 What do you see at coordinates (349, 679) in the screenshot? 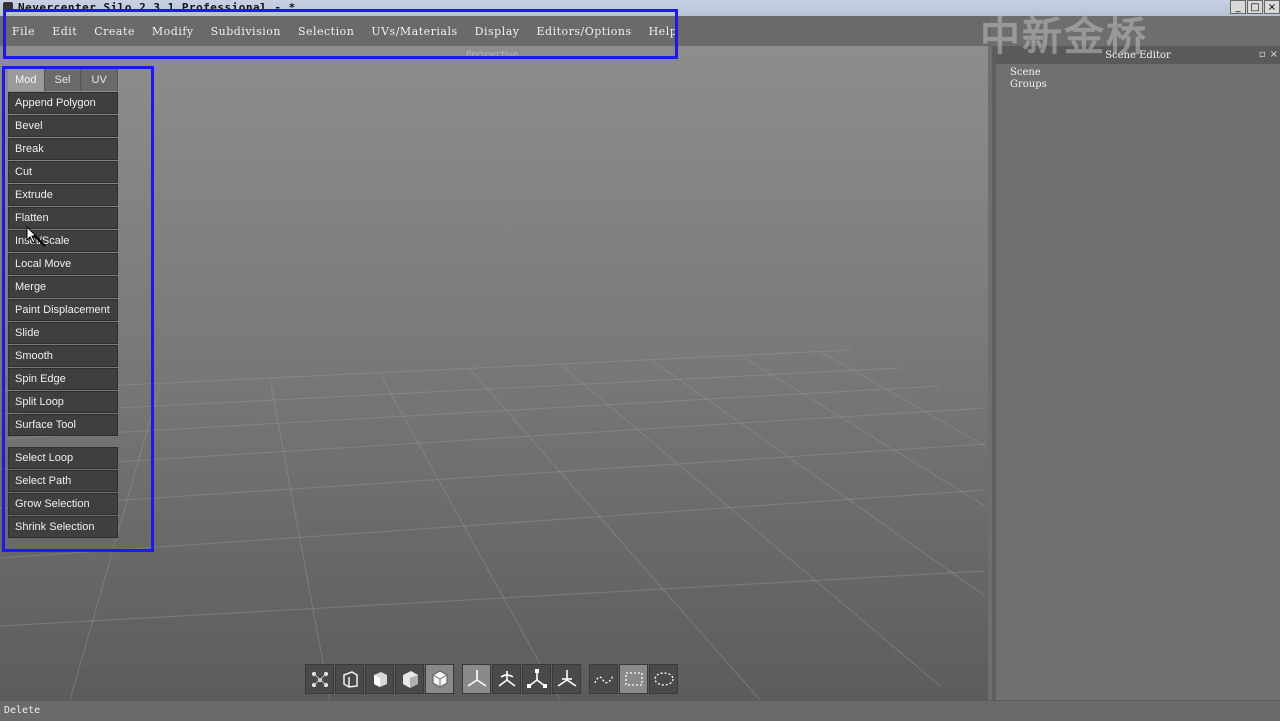
I see `edge-mode-icon` at bounding box center [349, 679].